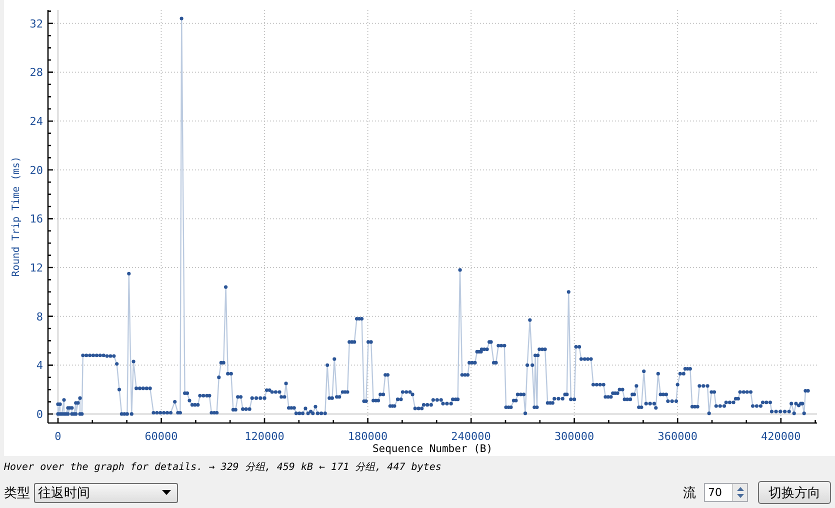 This screenshot has width=835, height=508. Describe the element at coordinates (166, 492) in the screenshot. I see `caret-icon` at that location.